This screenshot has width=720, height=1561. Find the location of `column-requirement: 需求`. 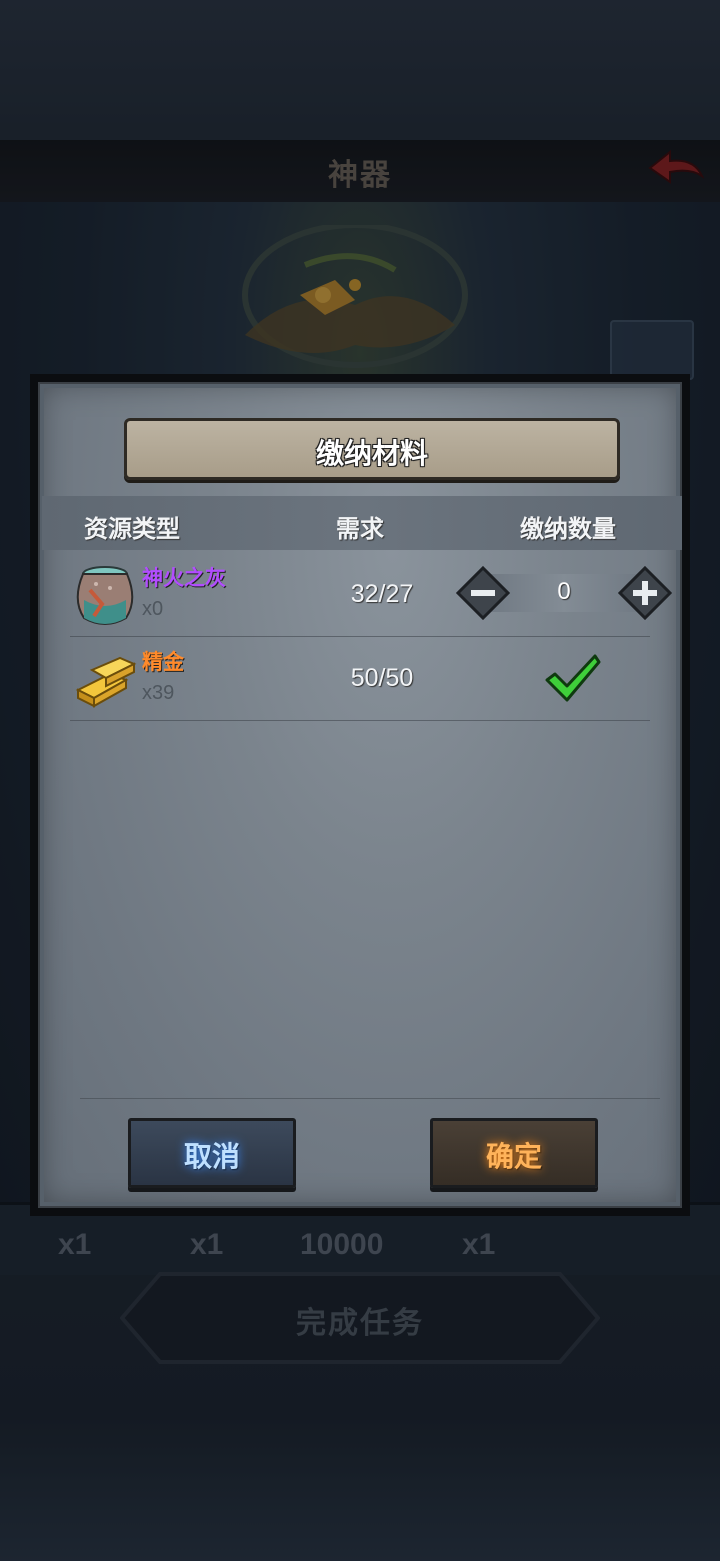

column-requirement: 需求 is located at coordinates (360, 529).